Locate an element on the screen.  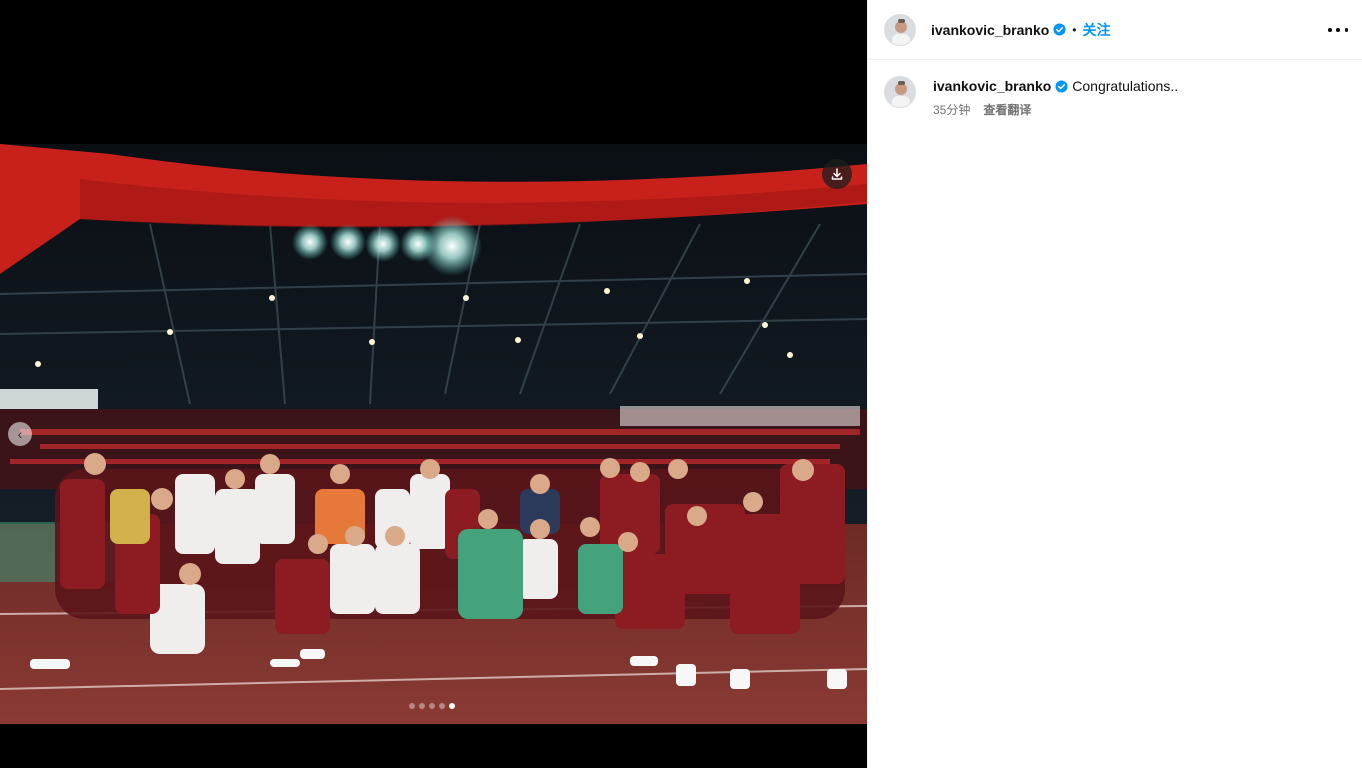
carousel-prev-button: ‹ is located at coordinates (20, 434).